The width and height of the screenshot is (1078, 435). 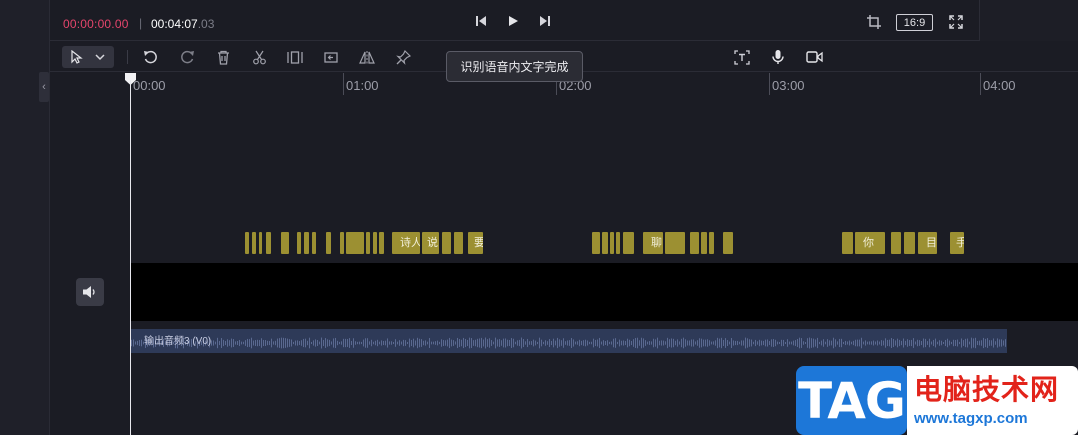 What do you see at coordinates (742, 57) in the screenshot?
I see `text-recognition-button` at bounding box center [742, 57].